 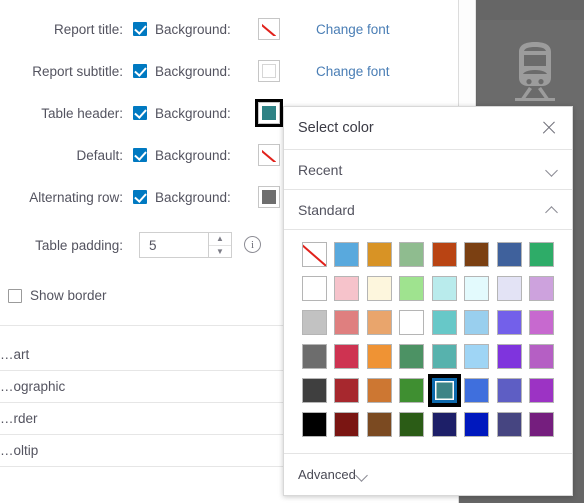 I want to click on table-padding-stepper: 5 ▲ ▼, so click(x=185, y=245).